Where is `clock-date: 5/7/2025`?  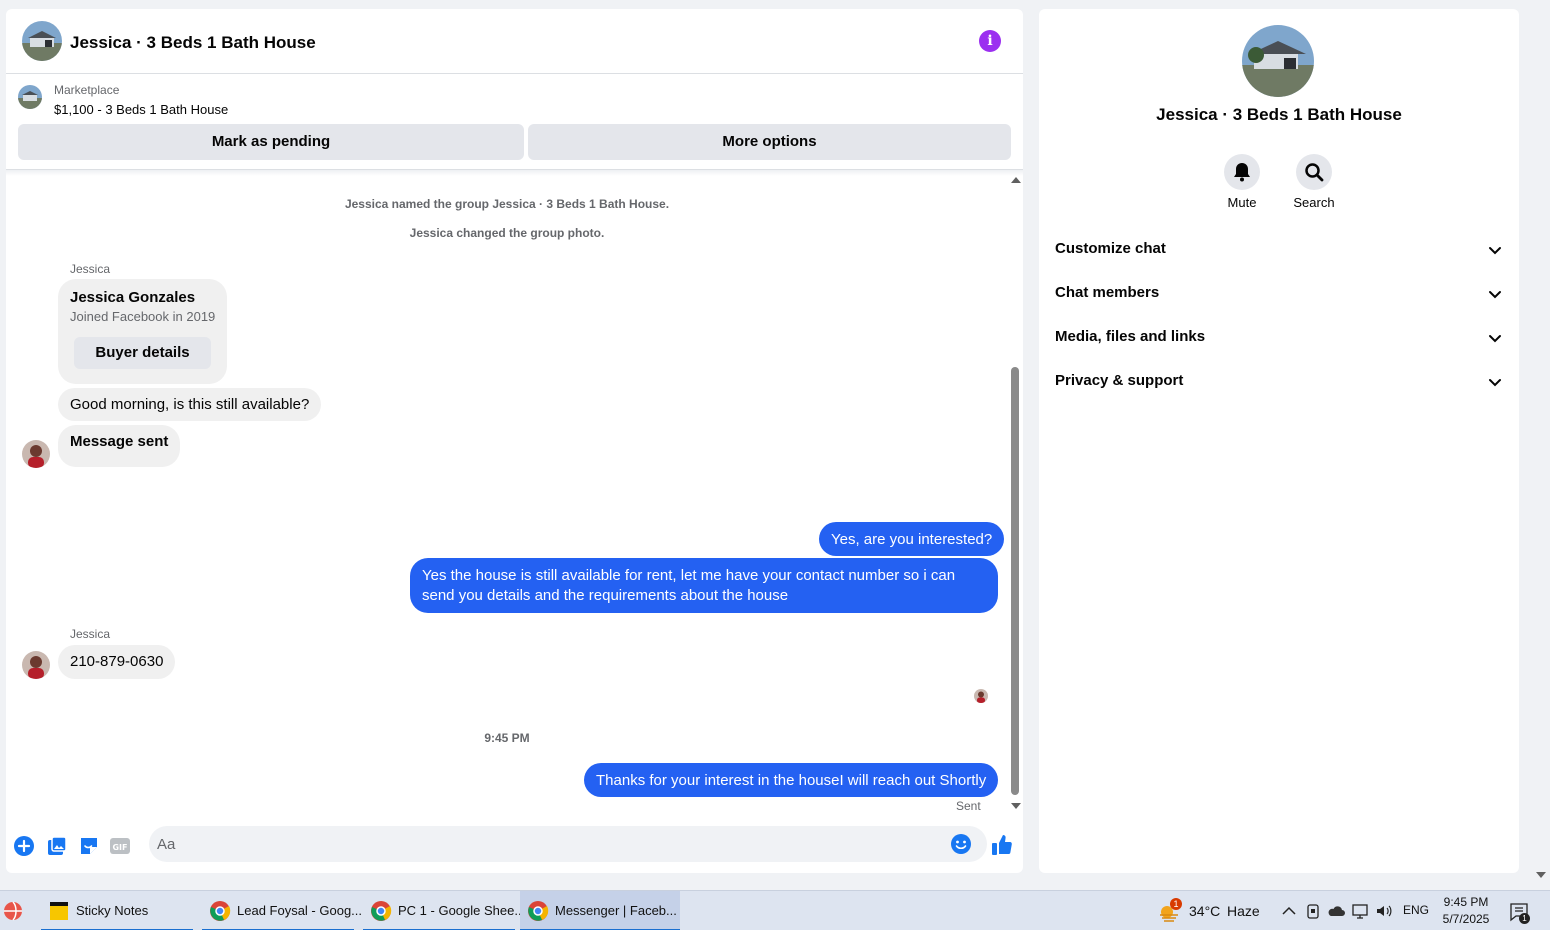
clock-date: 5/7/2025 is located at coordinates (1466, 919).